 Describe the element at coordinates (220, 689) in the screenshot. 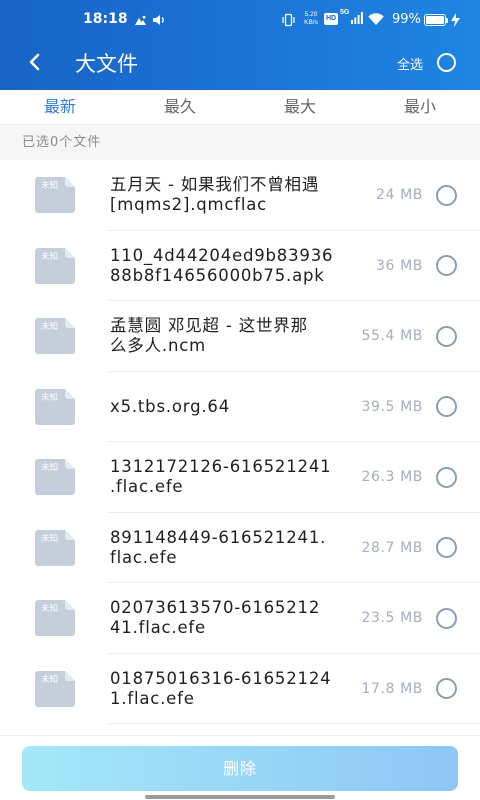

I see `file-name: 01875016316-61652124 1.flac.efe` at that location.